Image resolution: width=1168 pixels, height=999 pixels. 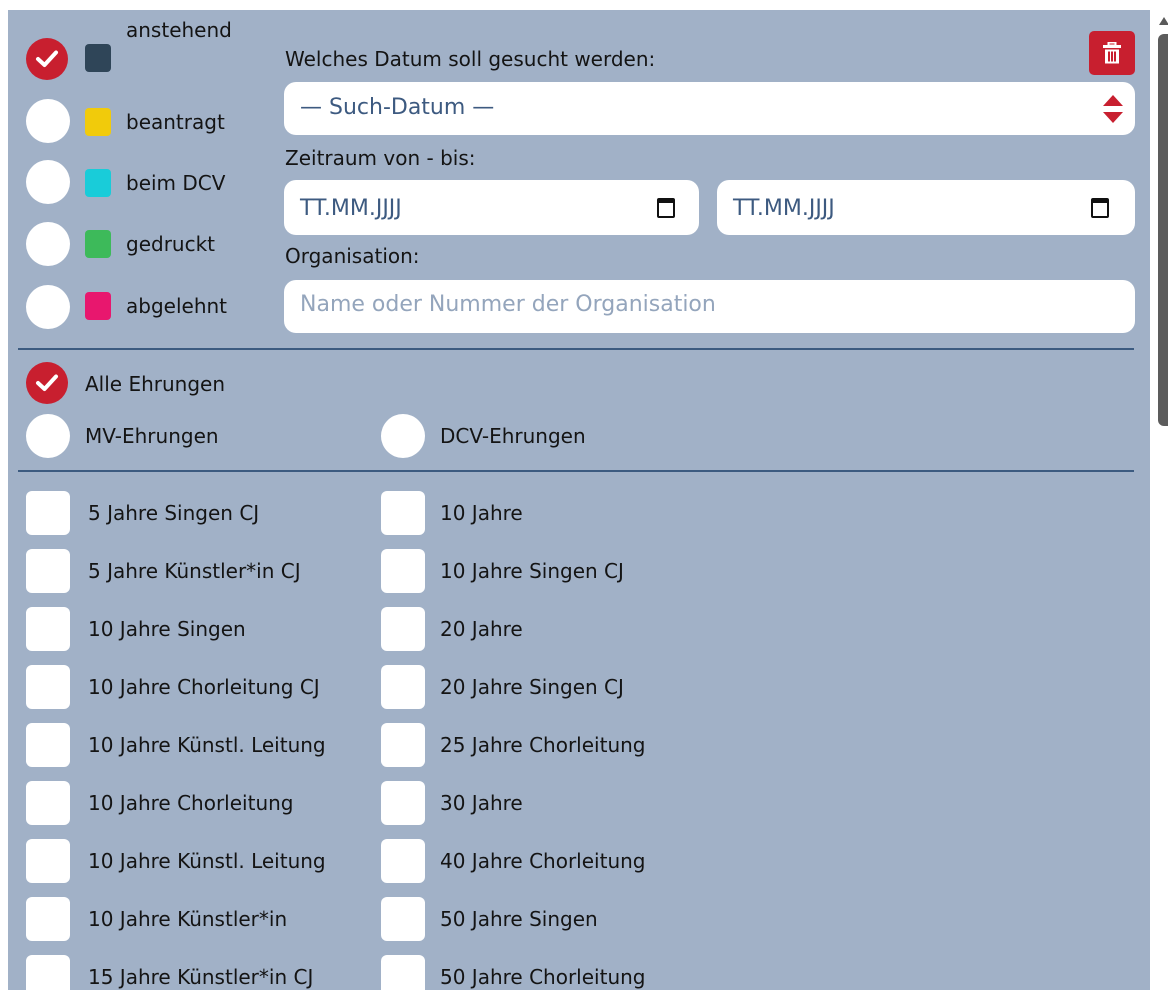 I want to click on honor-label: 50 Jahre Singen, so click(x=519, y=919).